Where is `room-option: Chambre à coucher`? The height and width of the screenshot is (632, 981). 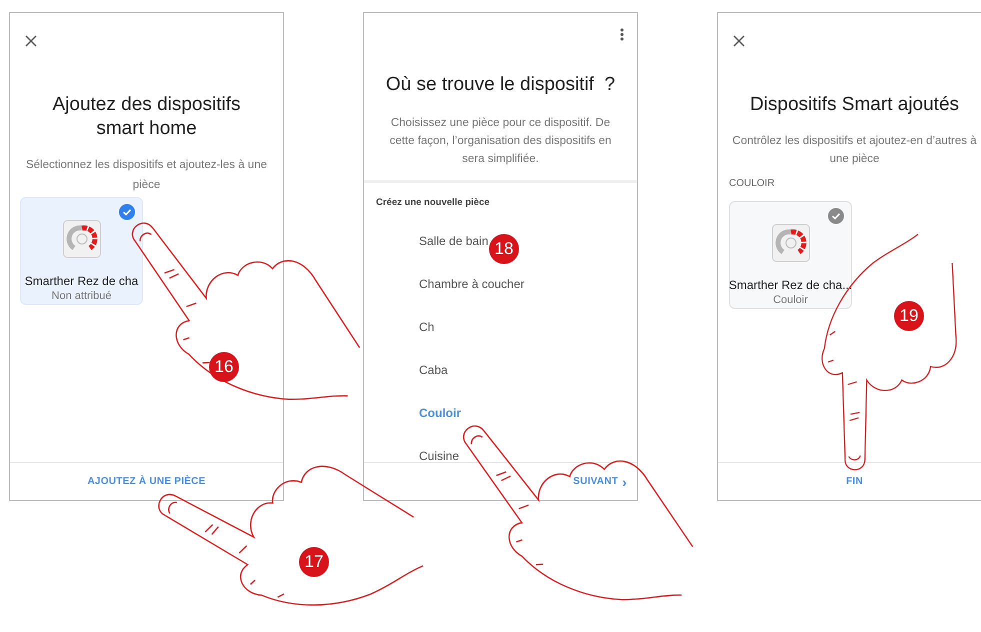
room-option: Chambre à coucher is located at coordinates (471, 284).